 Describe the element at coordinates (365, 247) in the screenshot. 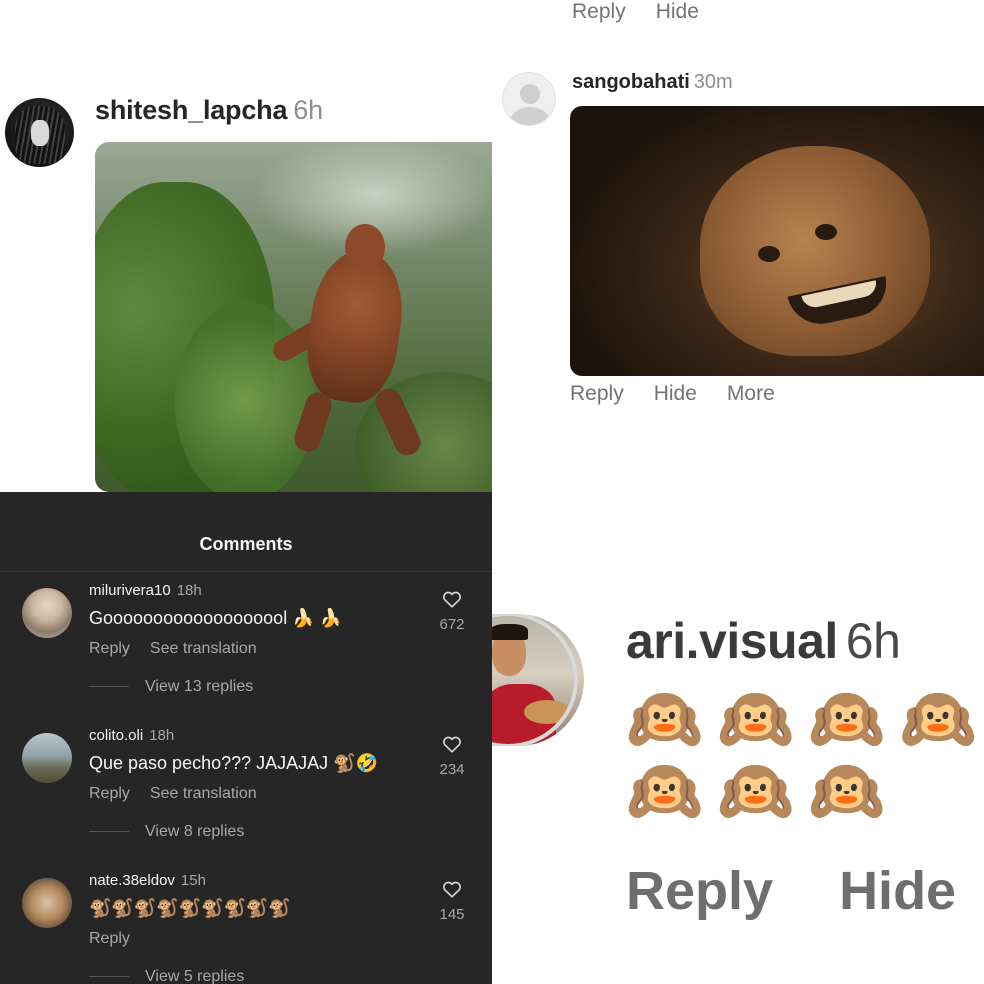

I see `orangutan-head` at that location.